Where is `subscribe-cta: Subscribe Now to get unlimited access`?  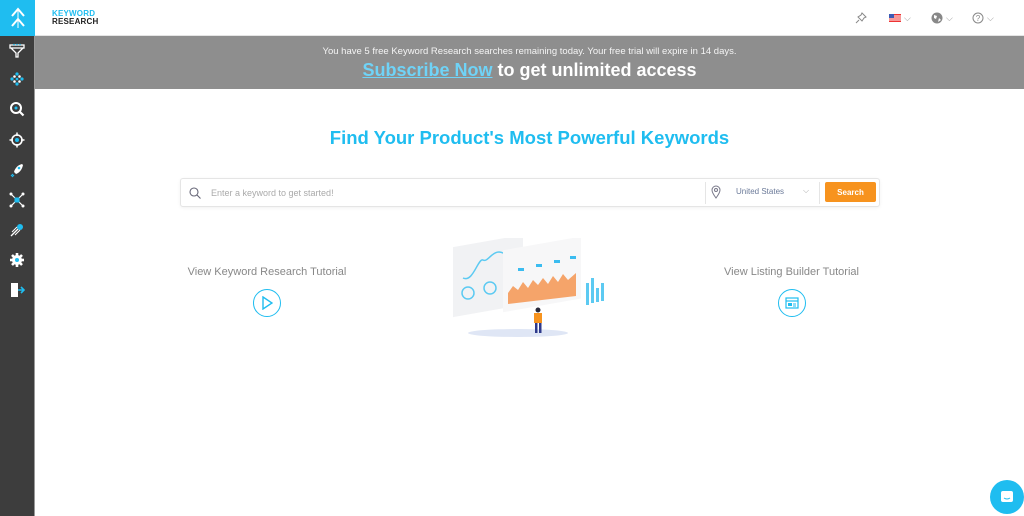 subscribe-cta: Subscribe Now to get unlimited access is located at coordinates (529, 70).